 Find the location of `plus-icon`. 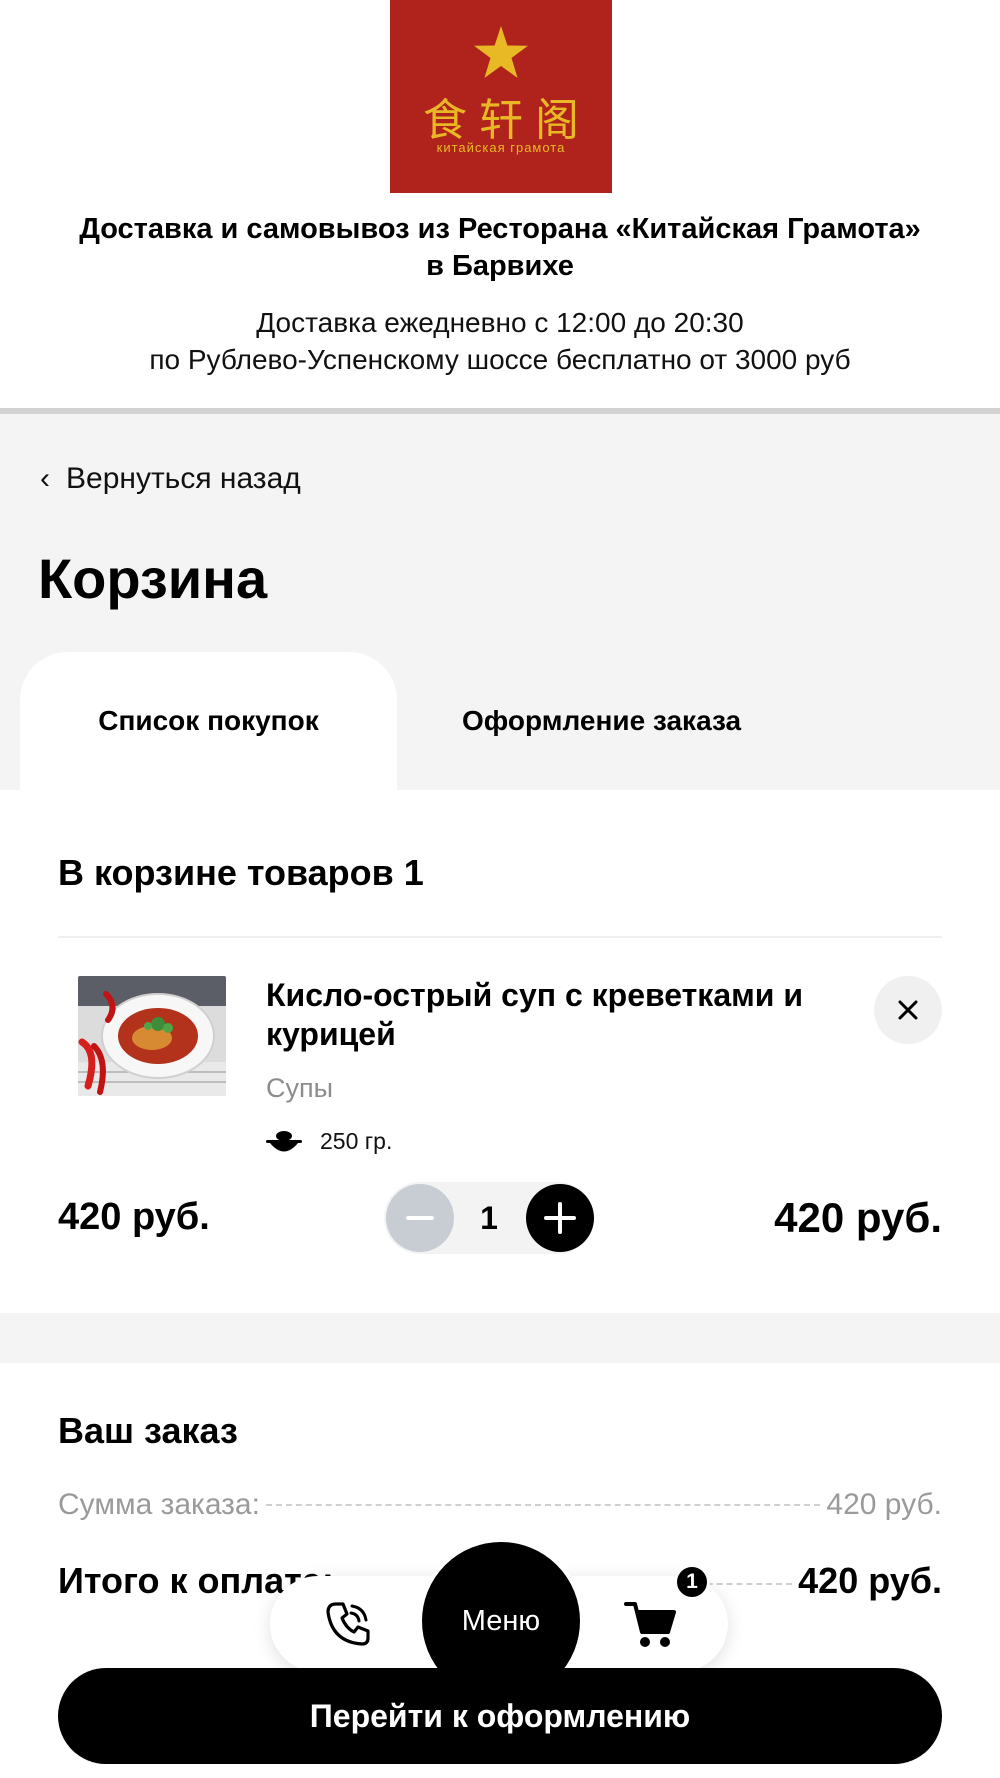

plus-icon is located at coordinates (560, 1218).